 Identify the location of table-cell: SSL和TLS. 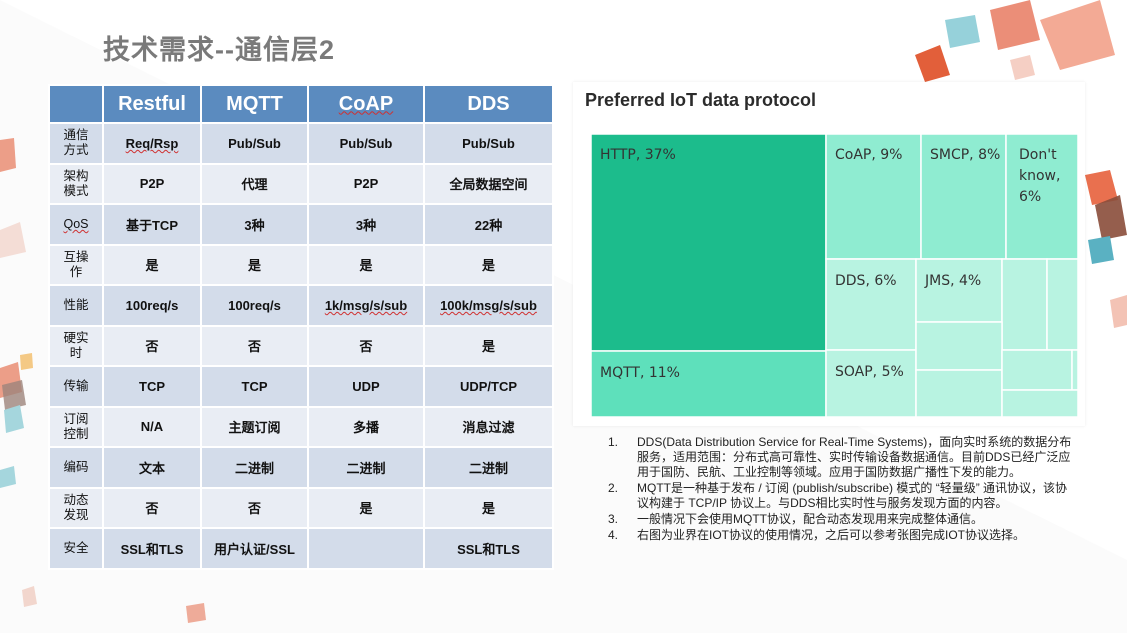
(152, 548).